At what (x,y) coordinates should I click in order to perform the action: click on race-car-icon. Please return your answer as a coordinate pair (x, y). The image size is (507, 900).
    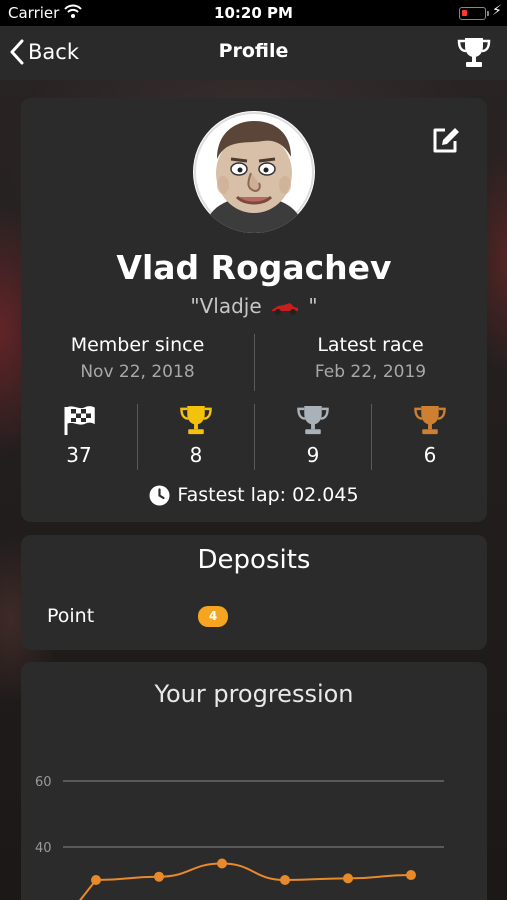
    Looking at the image, I should click on (285, 308).